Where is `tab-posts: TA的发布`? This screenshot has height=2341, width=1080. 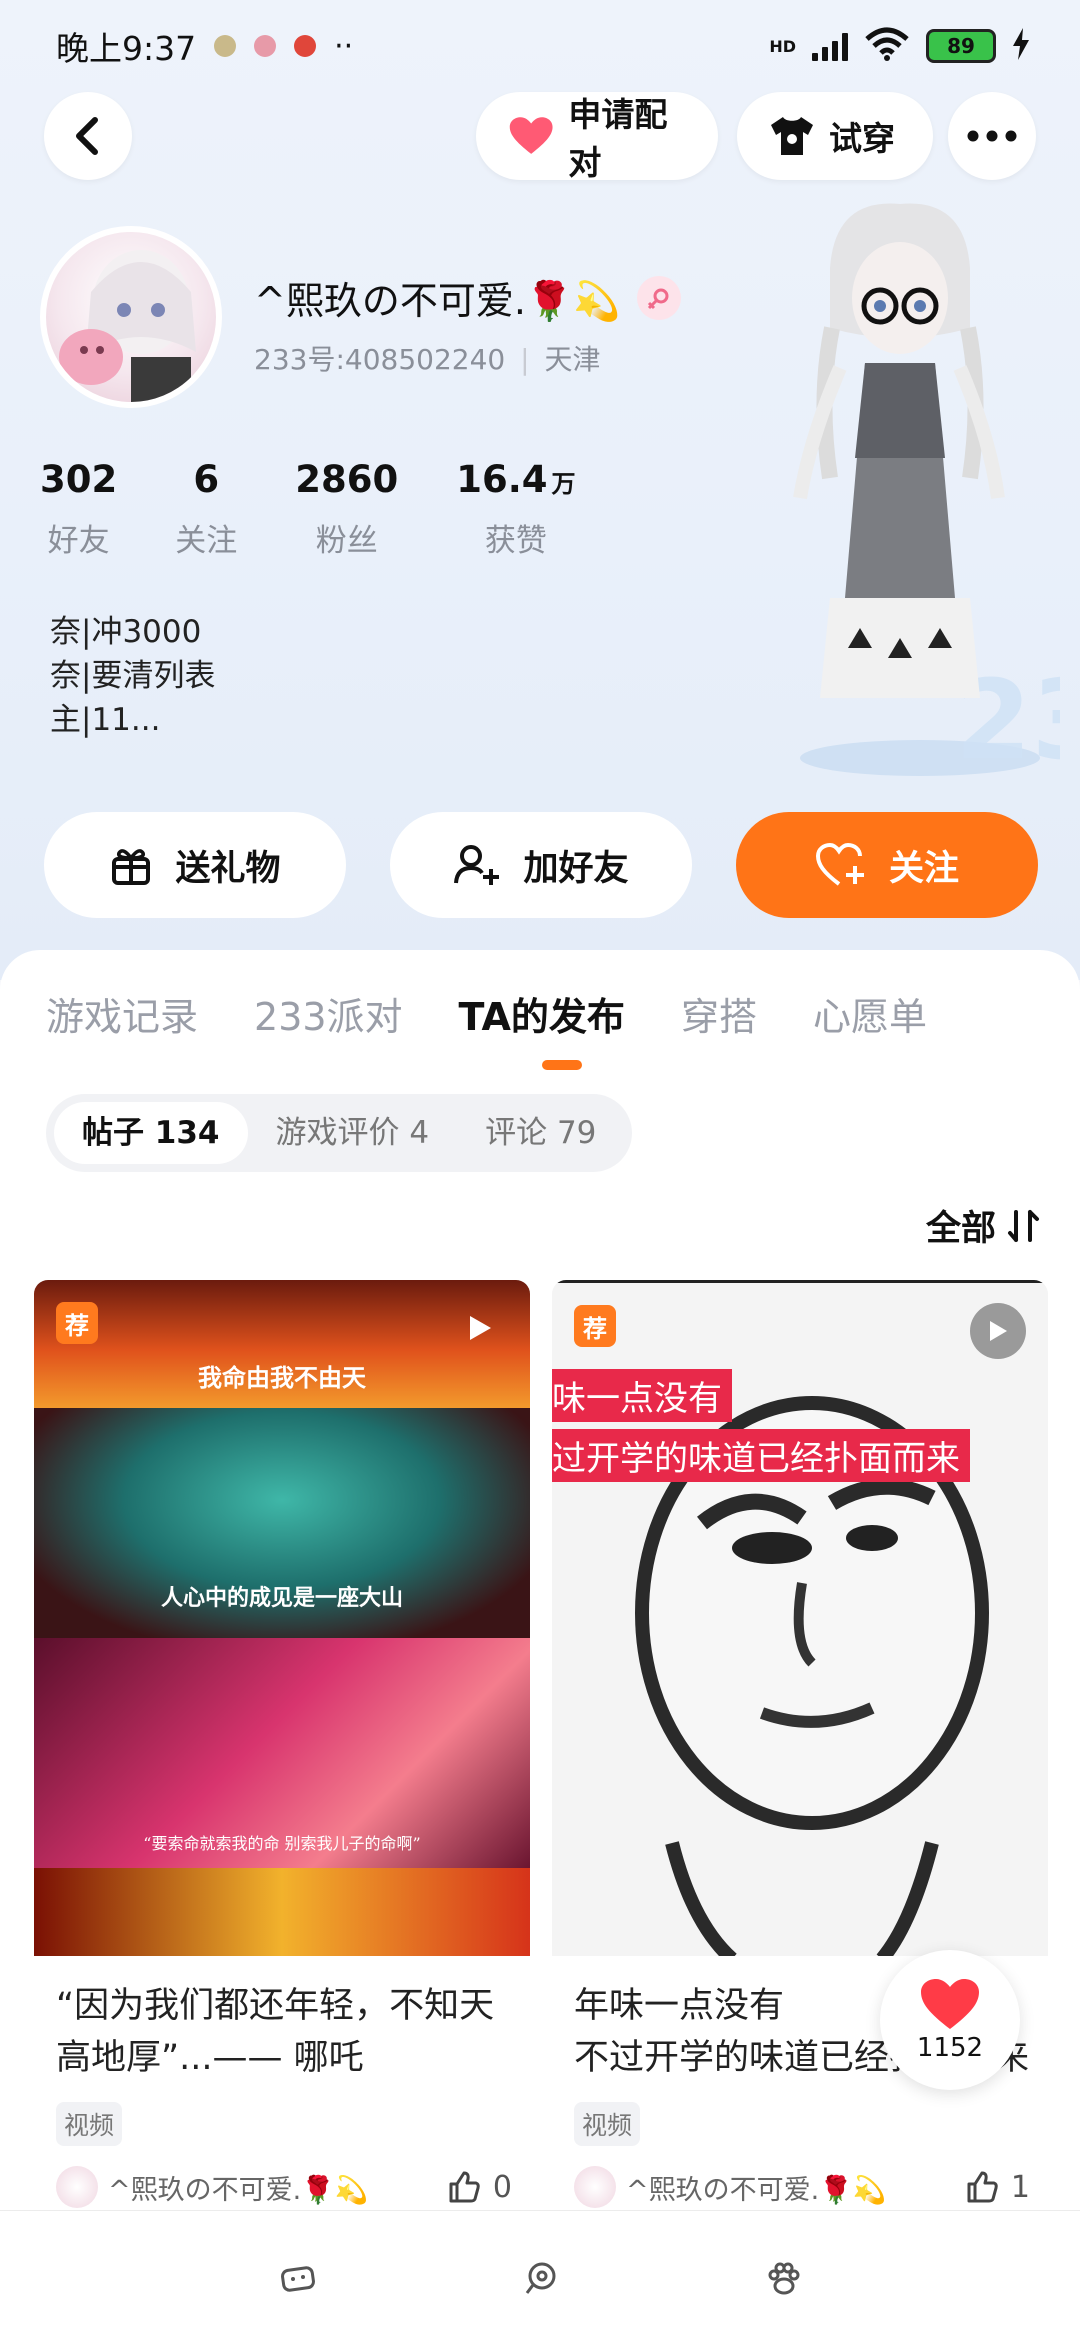
tab-posts: TA的发布 is located at coordinates (542, 1013).